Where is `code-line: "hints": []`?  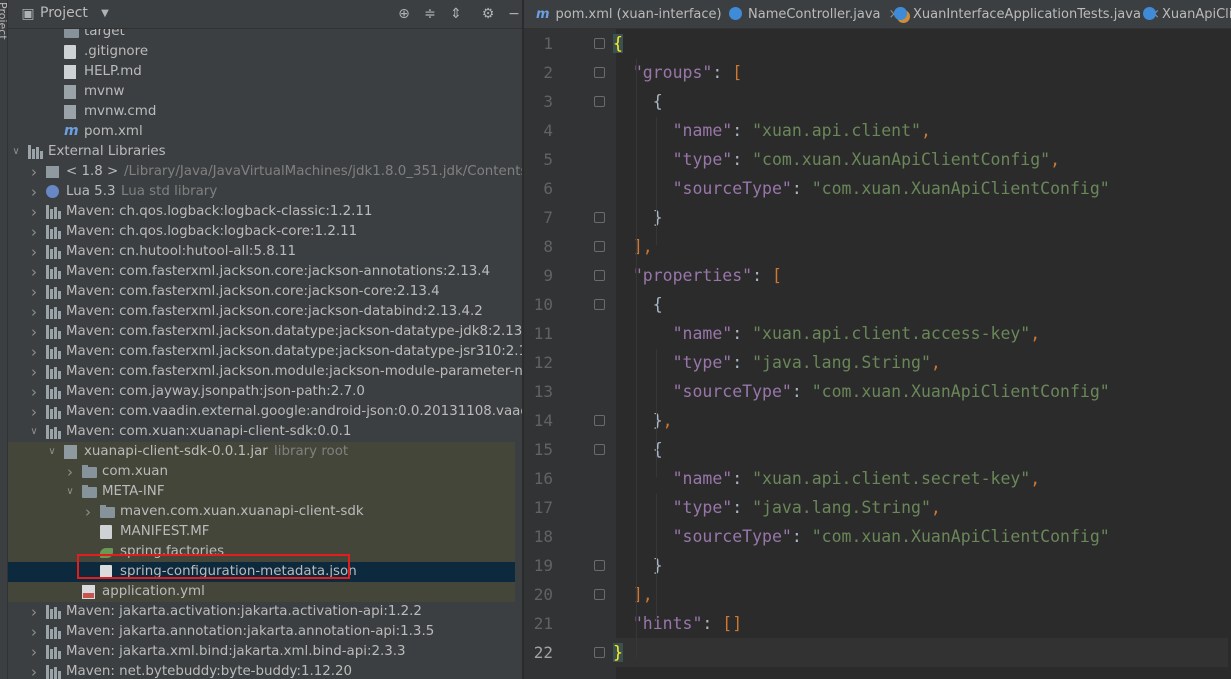 code-line: "hints": [] is located at coordinates (677, 623).